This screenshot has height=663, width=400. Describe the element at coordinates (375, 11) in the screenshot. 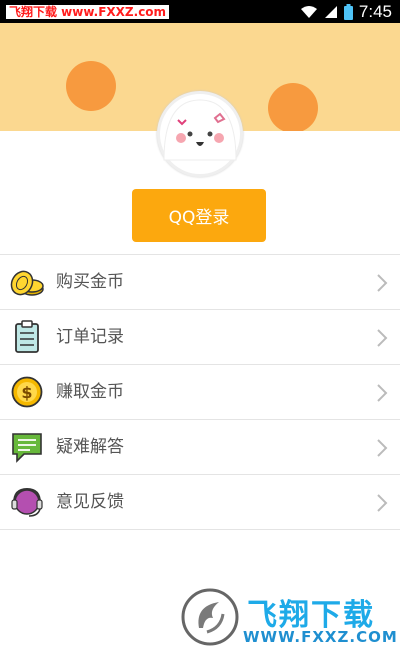

I see `clock: 7:45` at that location.